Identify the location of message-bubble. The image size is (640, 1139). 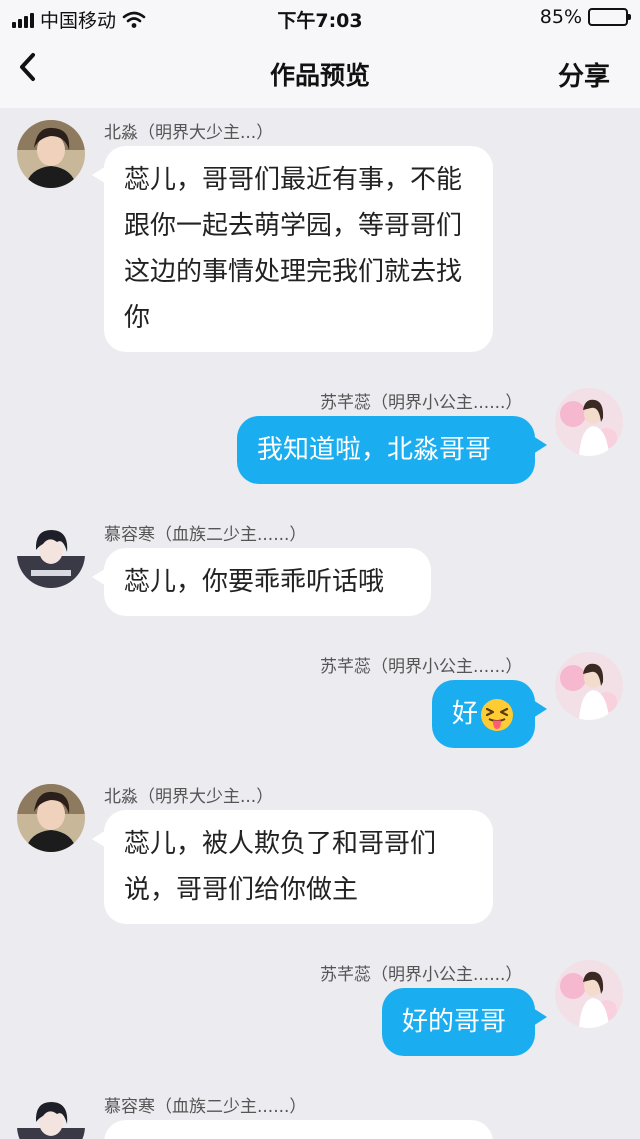
(298, 1129).